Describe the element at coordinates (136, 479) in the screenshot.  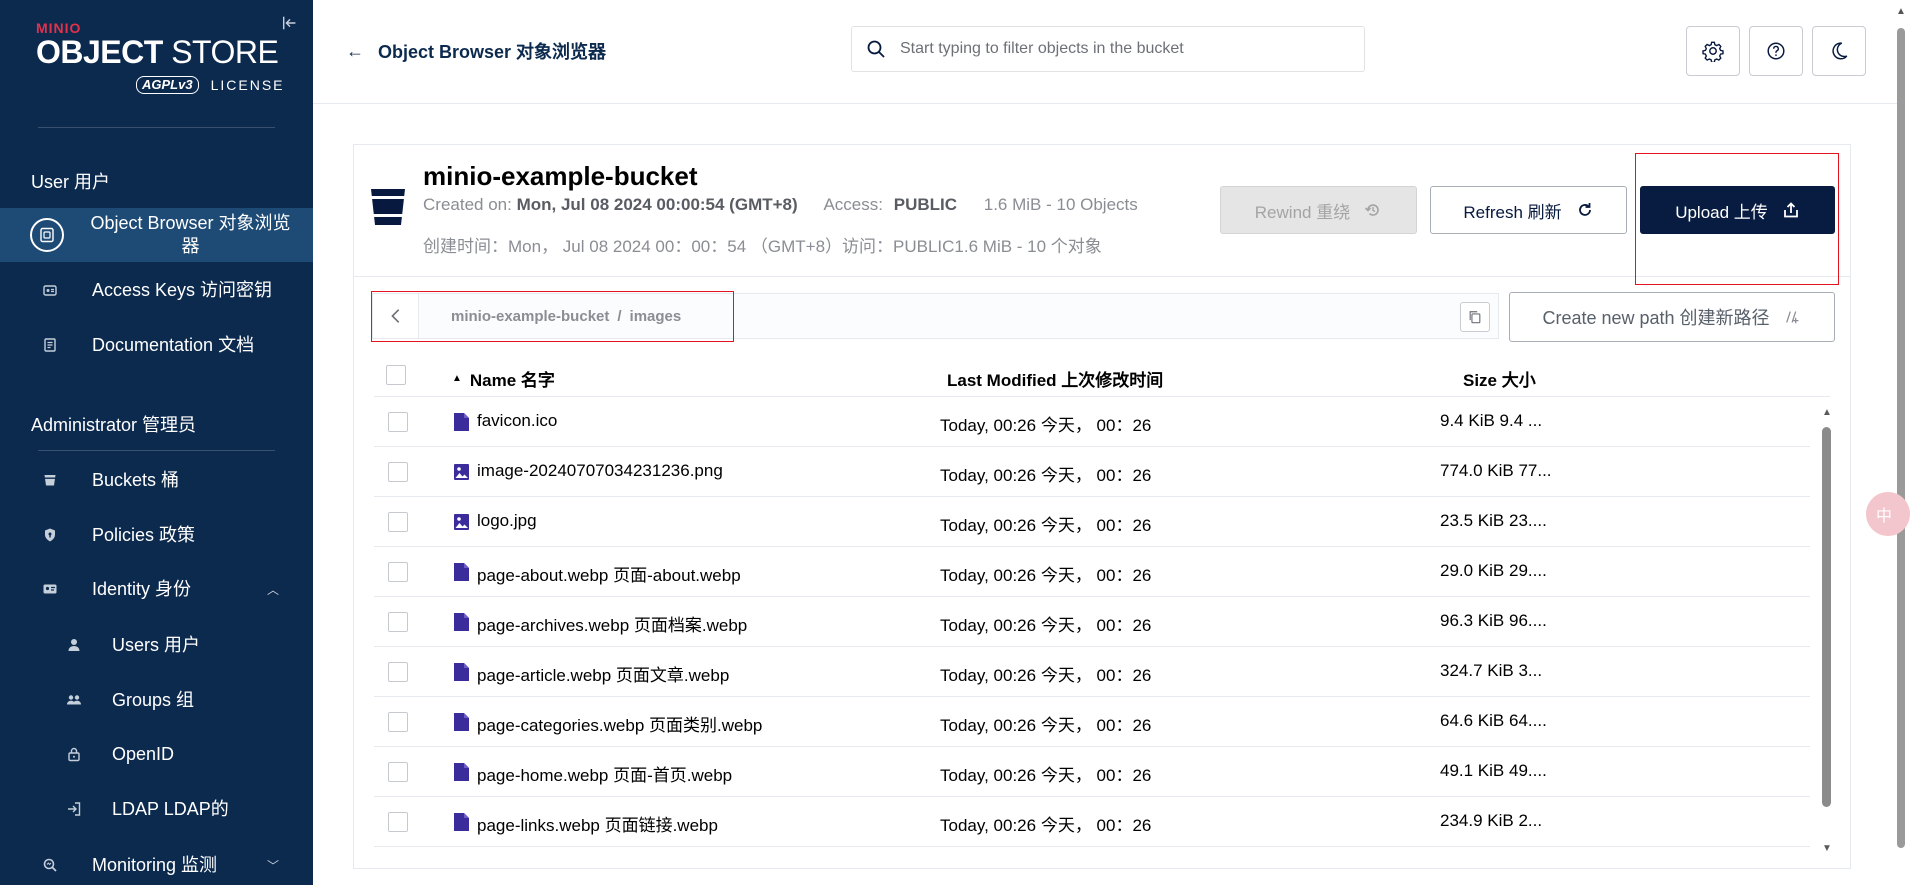
I see `sidebar-item-label: Buckets 桶` at that location.